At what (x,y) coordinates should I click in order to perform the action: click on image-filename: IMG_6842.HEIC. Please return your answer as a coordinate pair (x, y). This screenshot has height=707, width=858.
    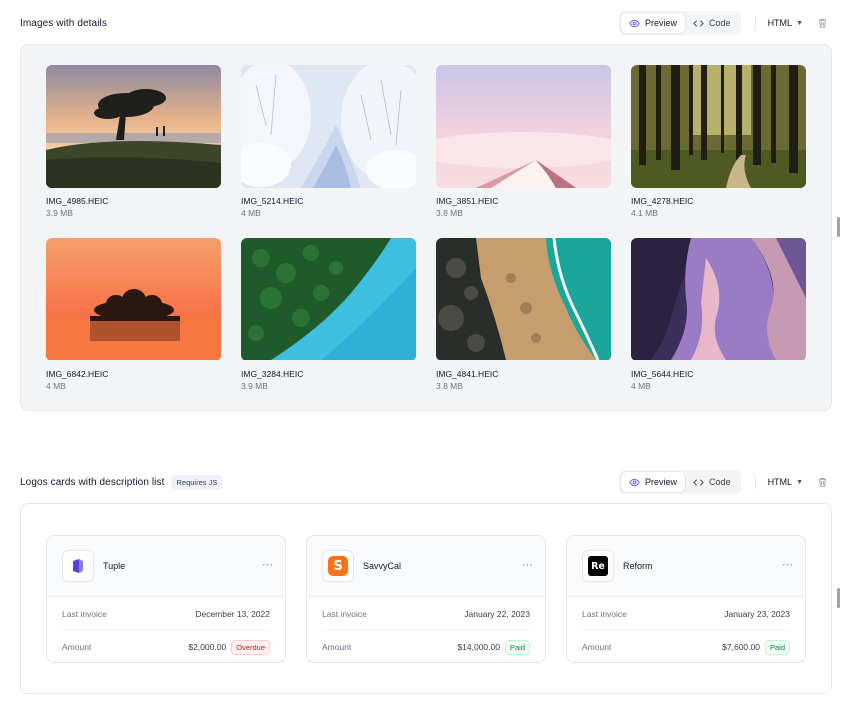
    Looking at the image, I should click on (77, 374).